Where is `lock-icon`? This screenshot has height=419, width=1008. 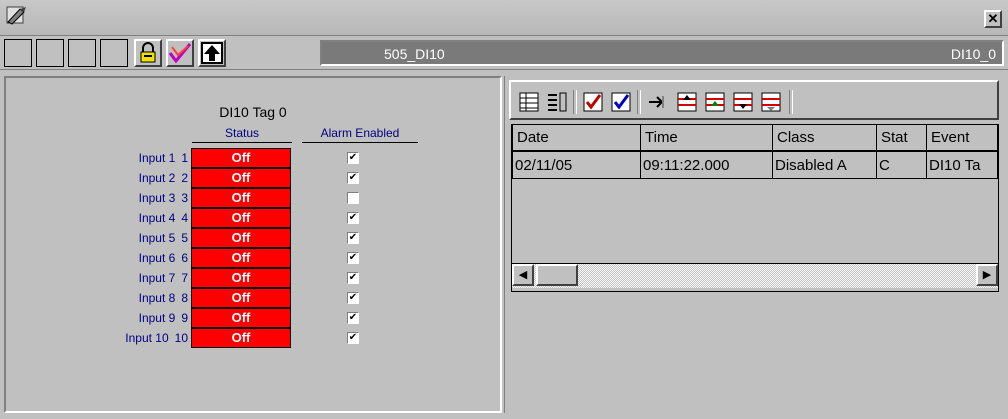 lock-icon is located at coordinates (148, 52).